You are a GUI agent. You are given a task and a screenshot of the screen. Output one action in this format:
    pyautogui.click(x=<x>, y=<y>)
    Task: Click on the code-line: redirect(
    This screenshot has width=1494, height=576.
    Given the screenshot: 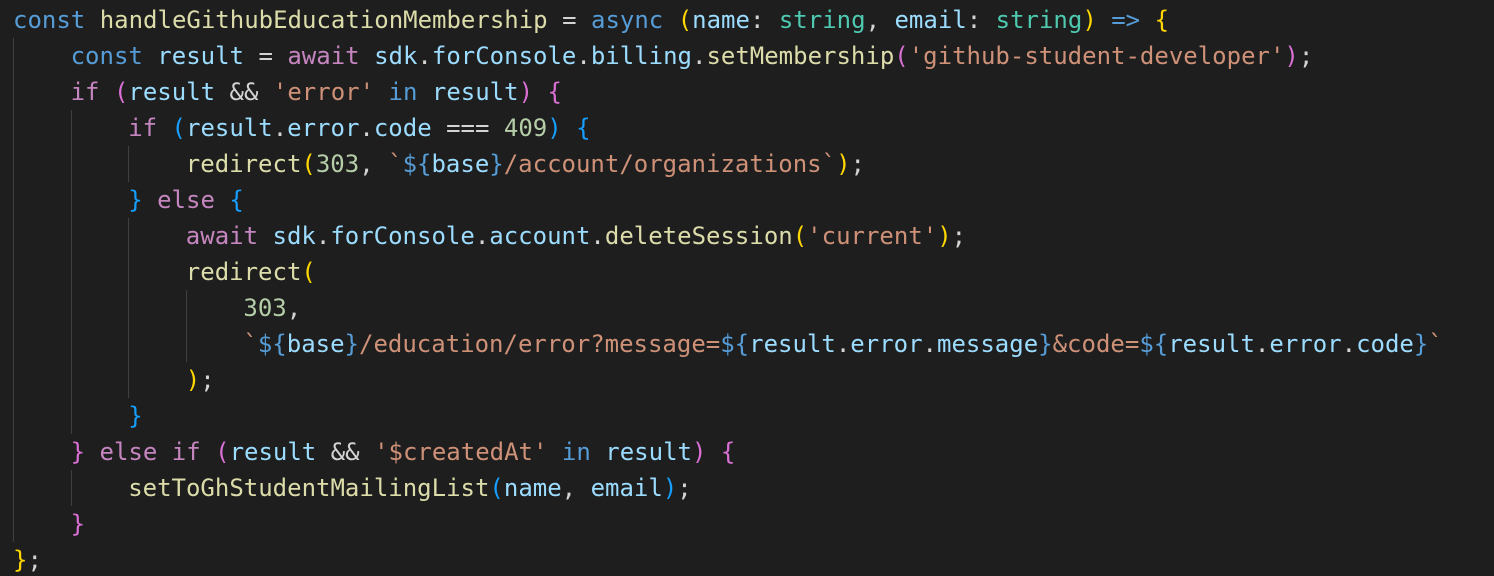 What is the action you would take?
    pyautogui.click(x=747, y=272)
    